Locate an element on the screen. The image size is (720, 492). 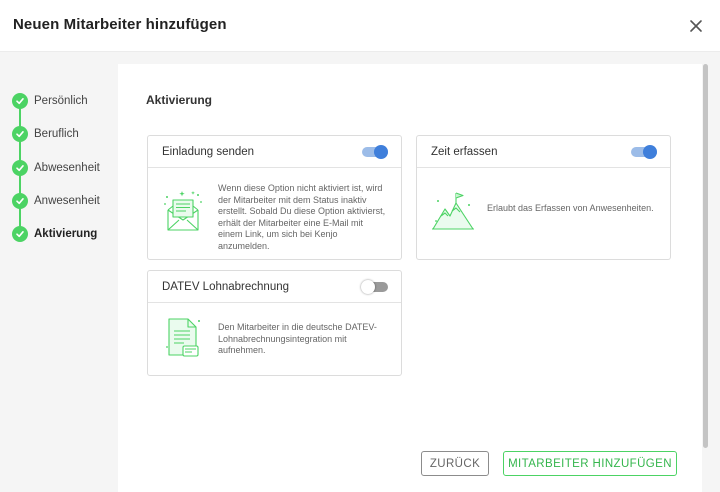
card-header: Zeit erfassen is located at coordinates (543, 152).